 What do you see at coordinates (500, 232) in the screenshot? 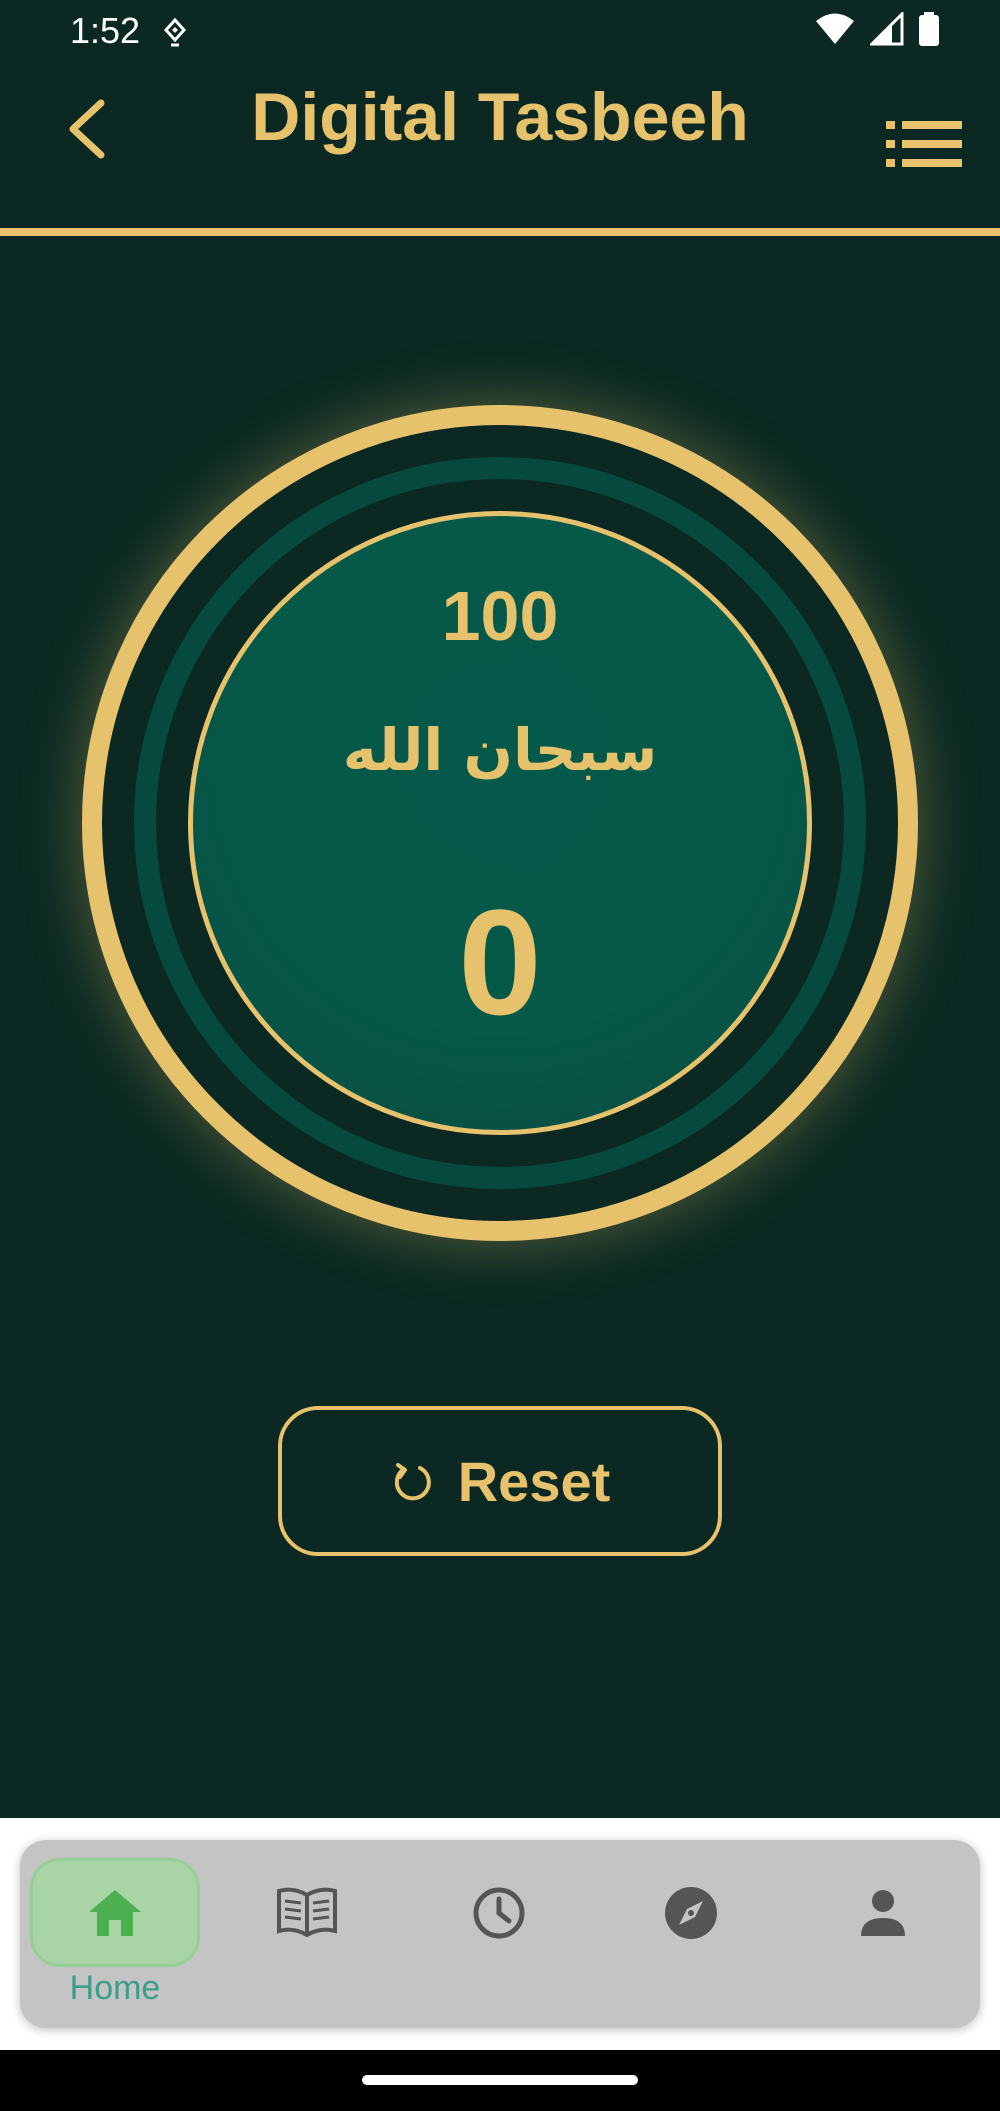
I see `header-divider` at bounding box center [500, 232].